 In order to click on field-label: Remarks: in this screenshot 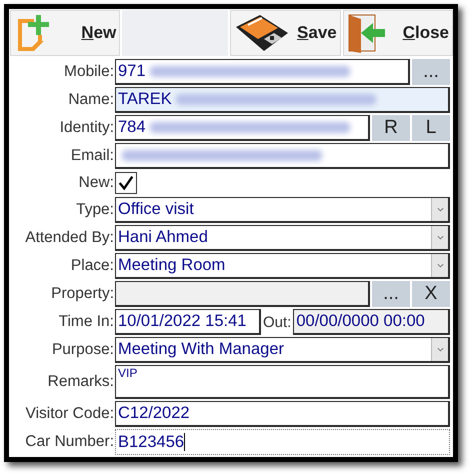, I will do `click(80, 382)`.